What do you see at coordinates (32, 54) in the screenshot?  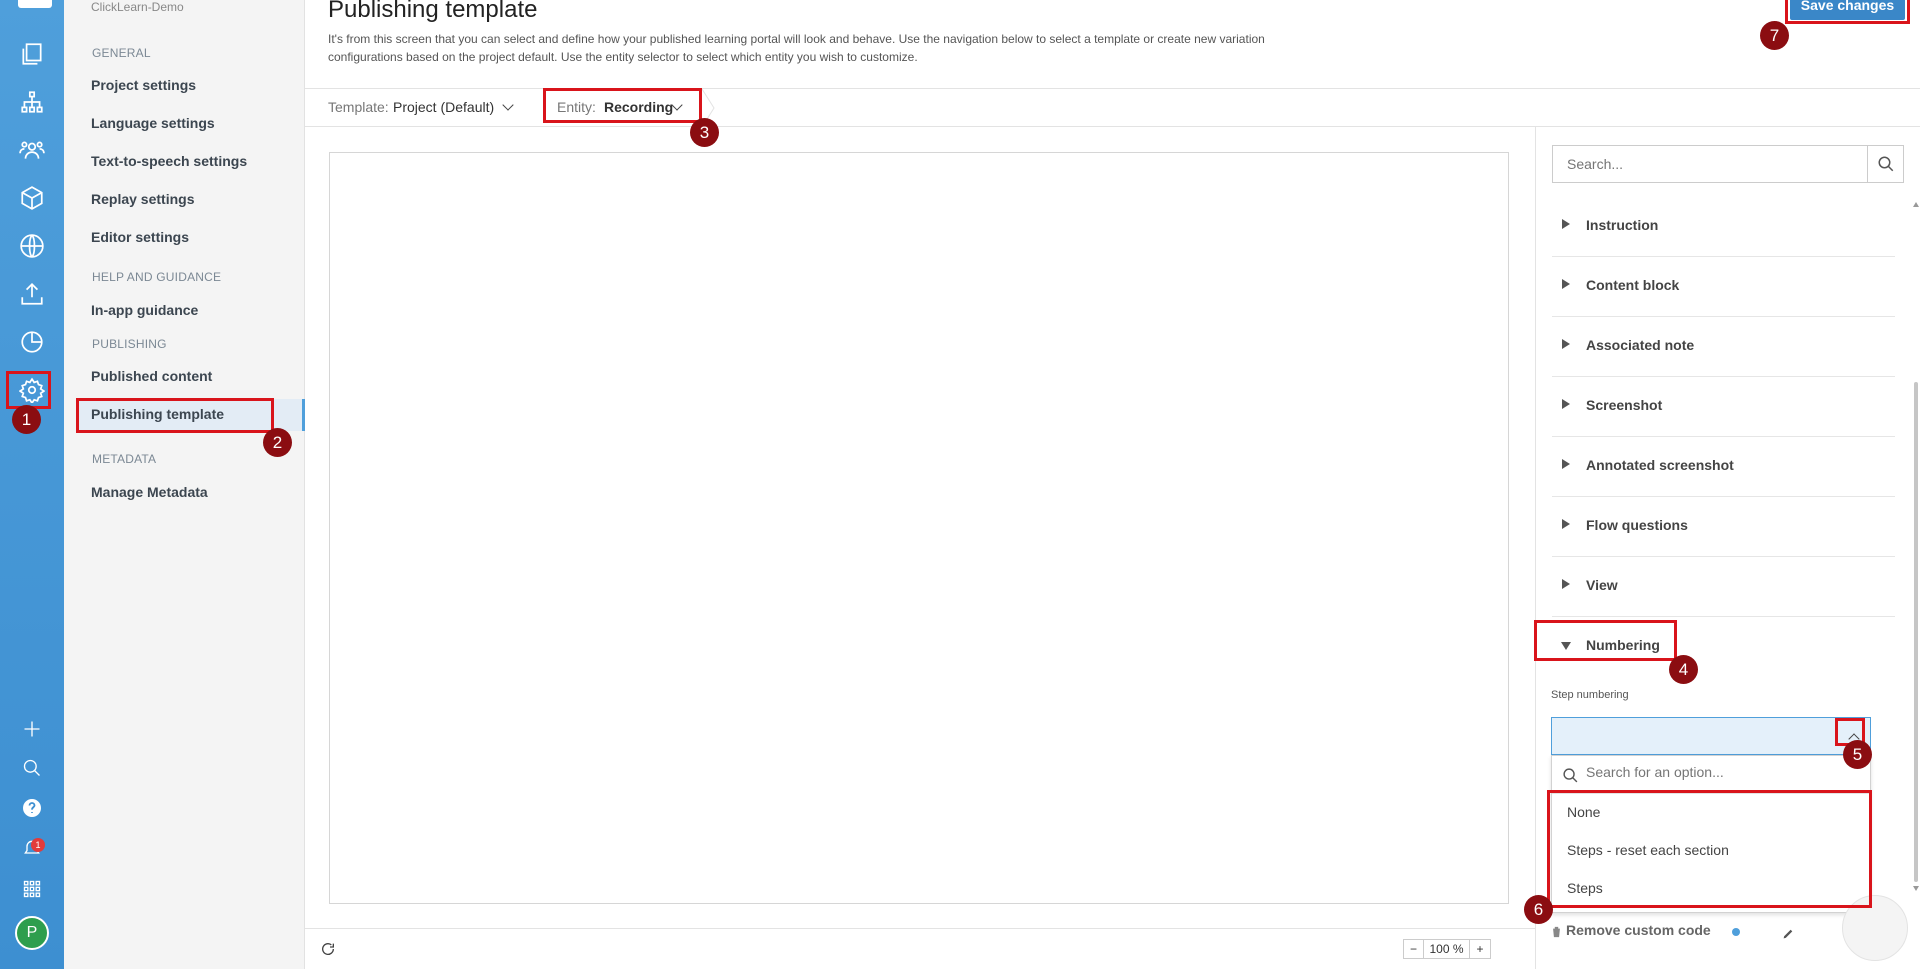 I see `documents-icon` at bounding box center [32, 54].